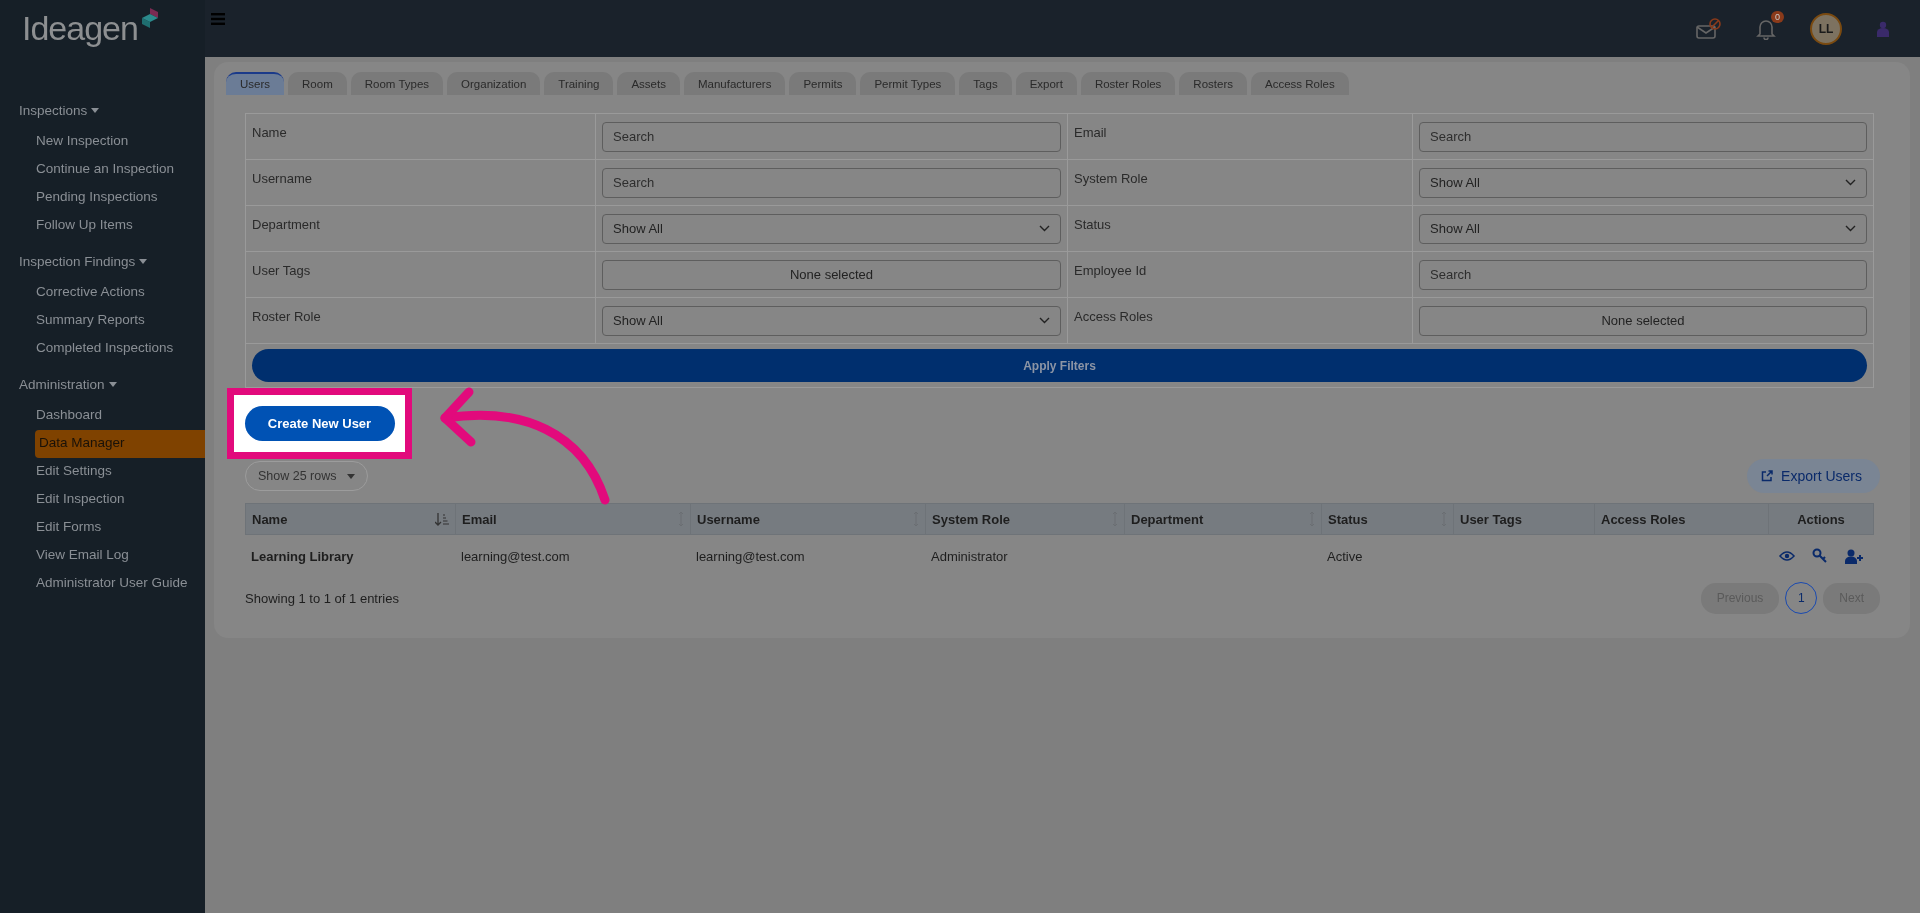  I want to click on bell-icon, so click(1766, 28).